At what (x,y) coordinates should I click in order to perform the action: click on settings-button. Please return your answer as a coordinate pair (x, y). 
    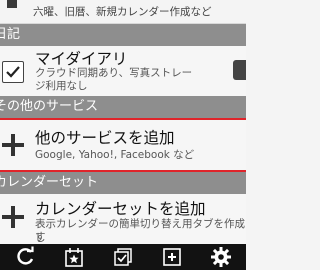
    Looking at the image, I should click on (221, 257).